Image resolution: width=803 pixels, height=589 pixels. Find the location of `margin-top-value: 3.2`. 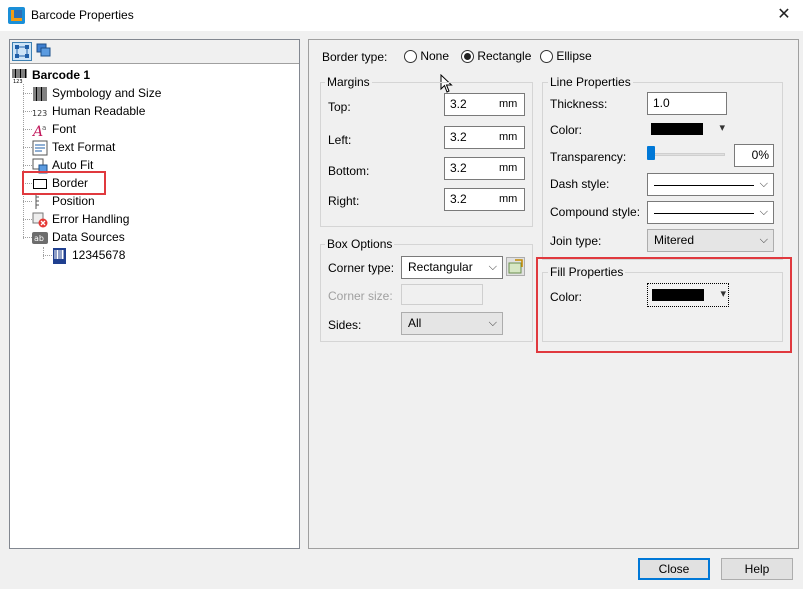

margin-top-value: 3.2 is located at coordinates (458, 104).